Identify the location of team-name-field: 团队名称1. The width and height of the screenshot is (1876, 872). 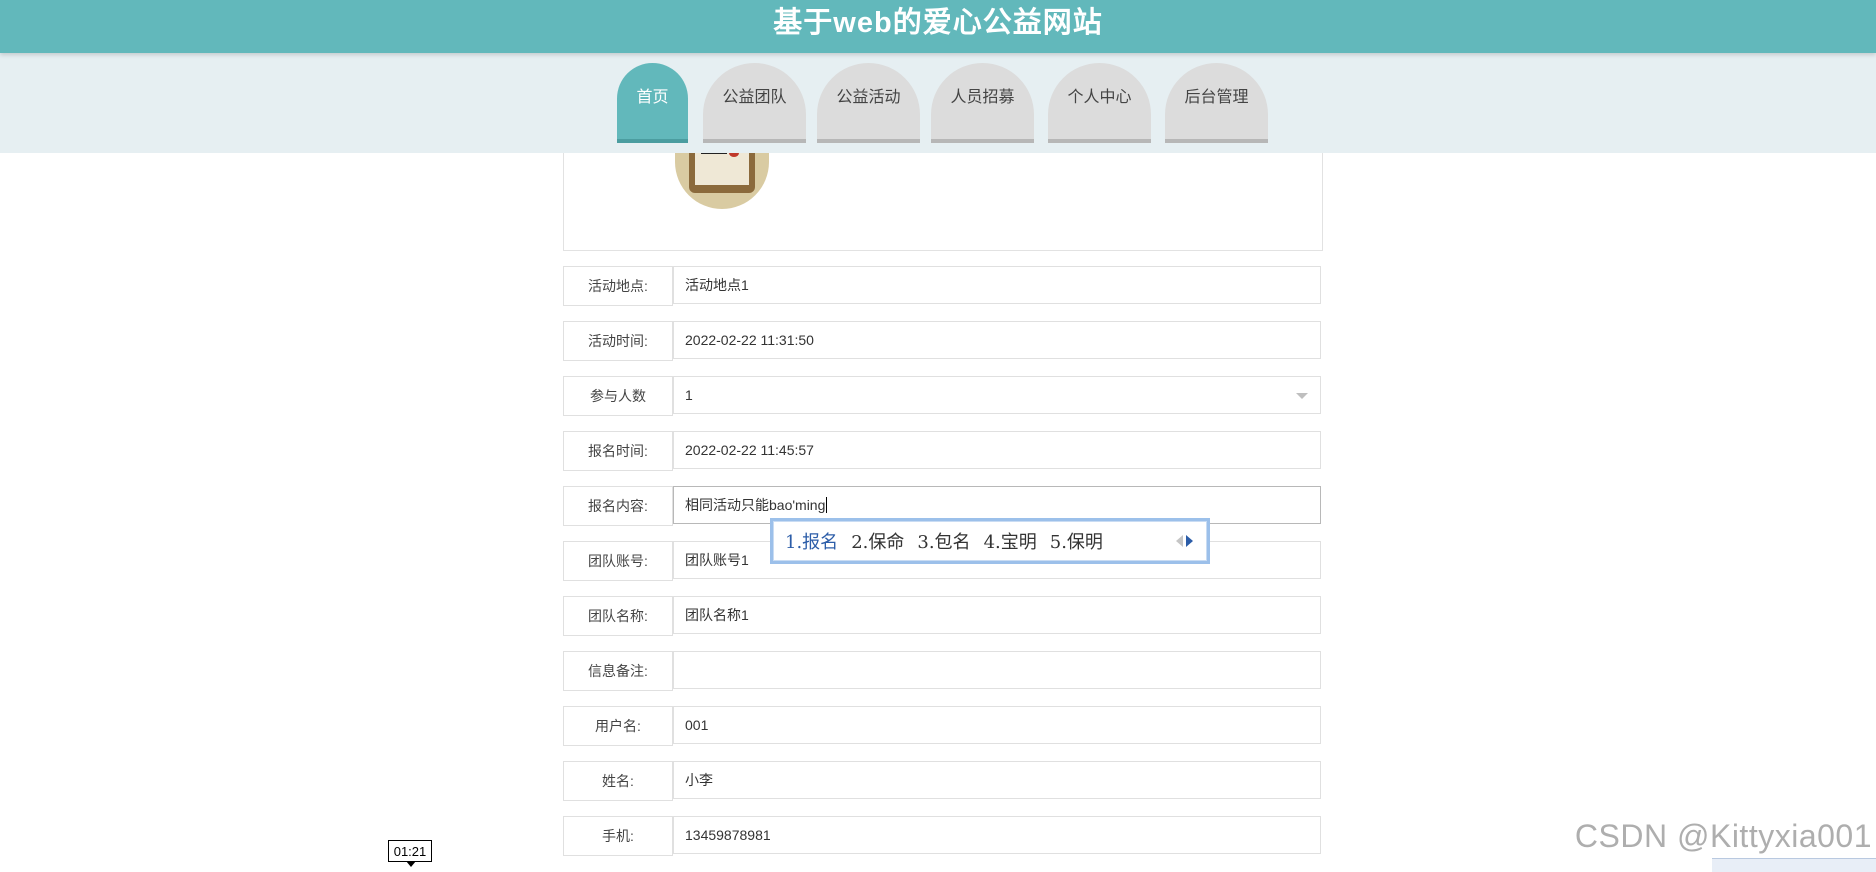
(997, 615).